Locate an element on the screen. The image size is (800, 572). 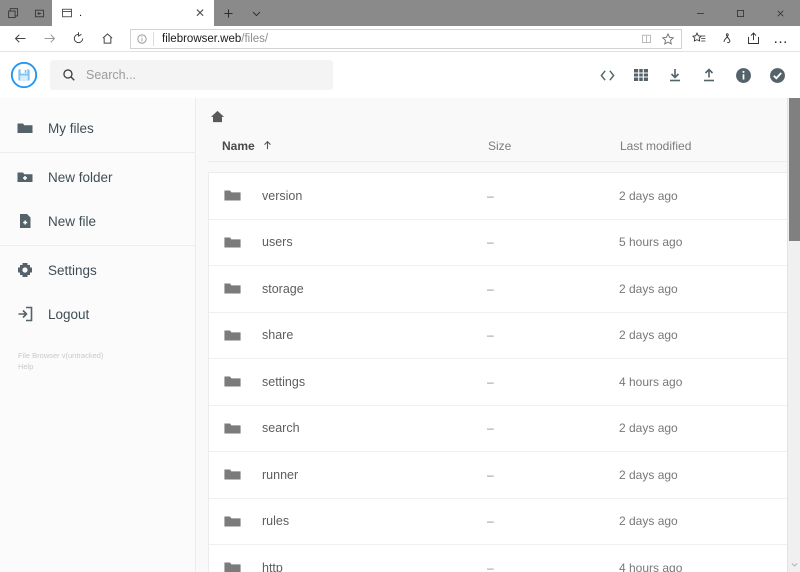
sidebar-item-logout: Logout is located at coordinates (97, 314).